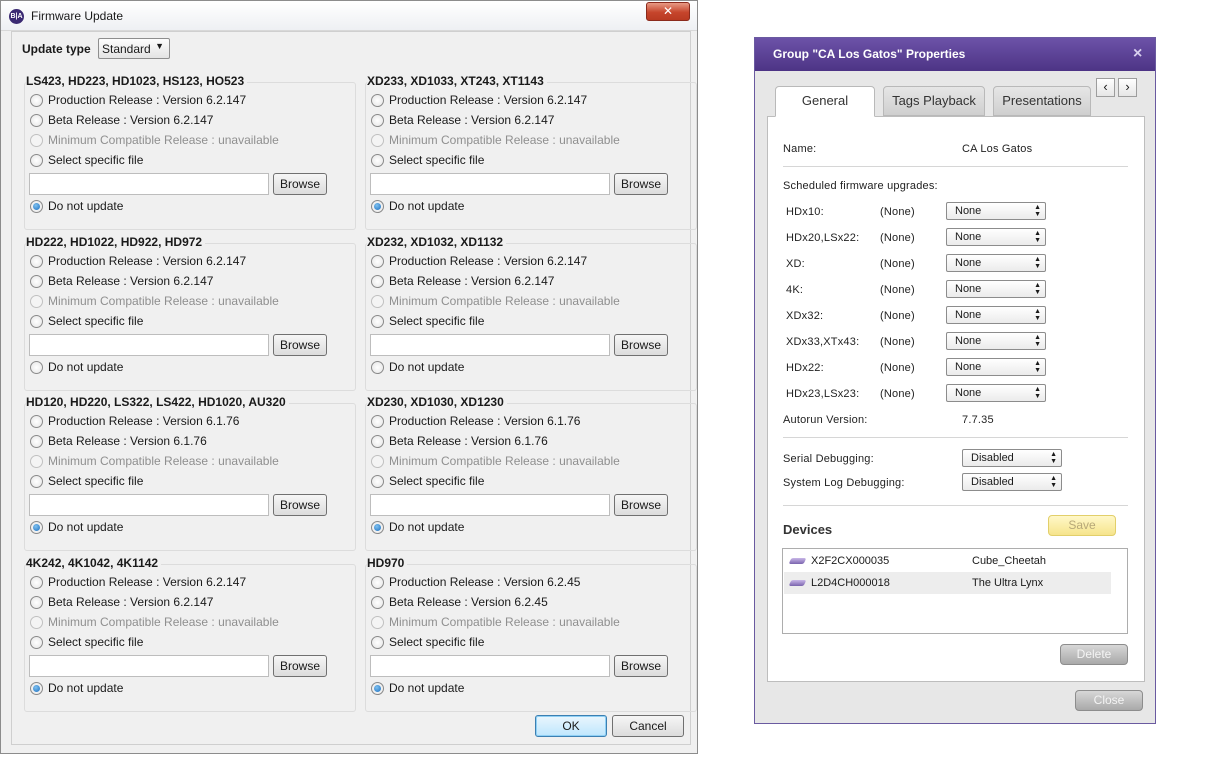 The height and width of the screenshot is (773, 1219). What do you see at coordinates (349, 16) in the screenshot?
I see `window-titlebar: B|A Firmware Update ✕` at bounding box center [349, 16].